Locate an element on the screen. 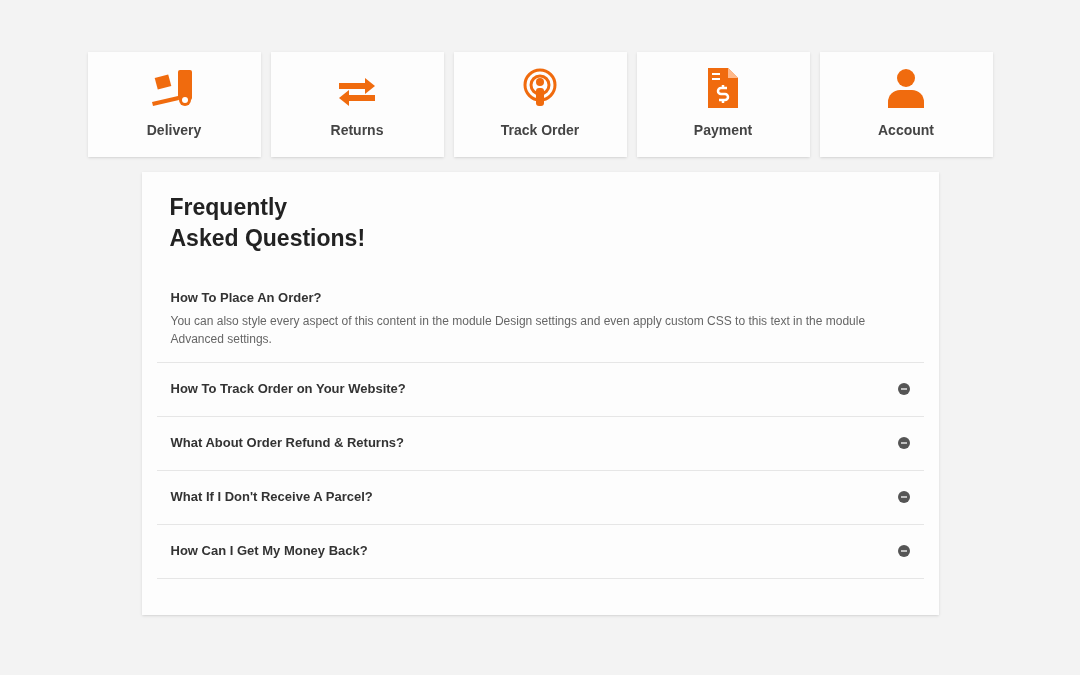 This screenshot has width=1080, height=675. category-label: Account is located at coordinates (906, 130).